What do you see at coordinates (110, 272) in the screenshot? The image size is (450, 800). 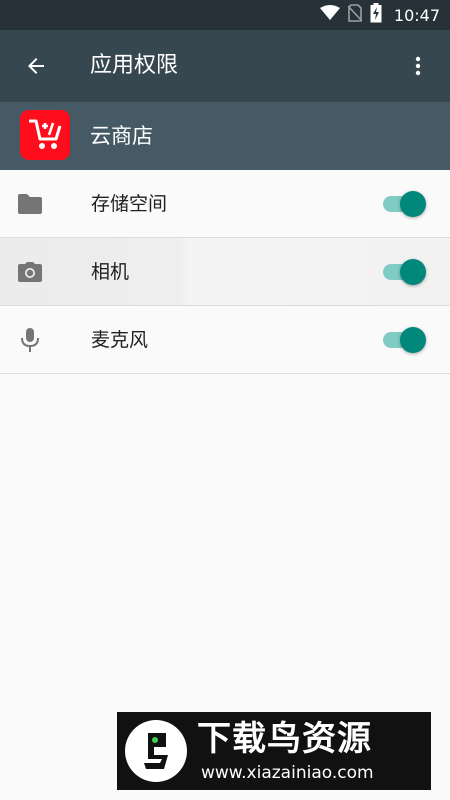 I see `permission-label: 相机` at bounding box center [110, 272].